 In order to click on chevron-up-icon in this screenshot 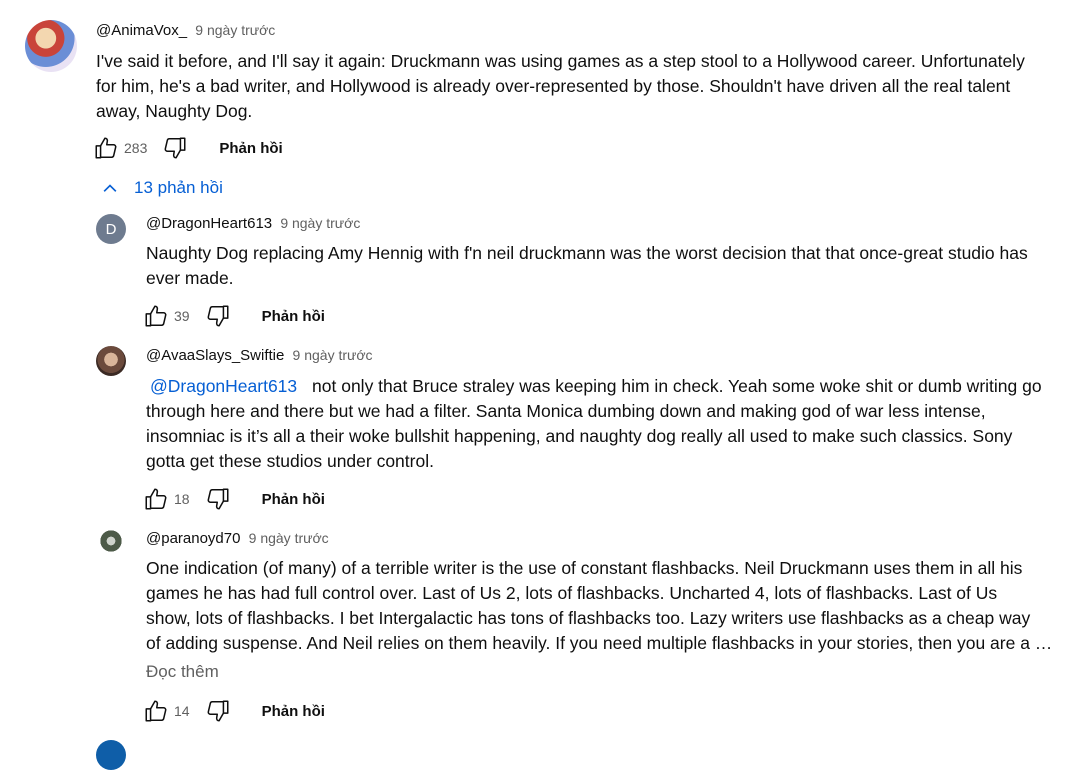, I will do `click(110, 188)`.